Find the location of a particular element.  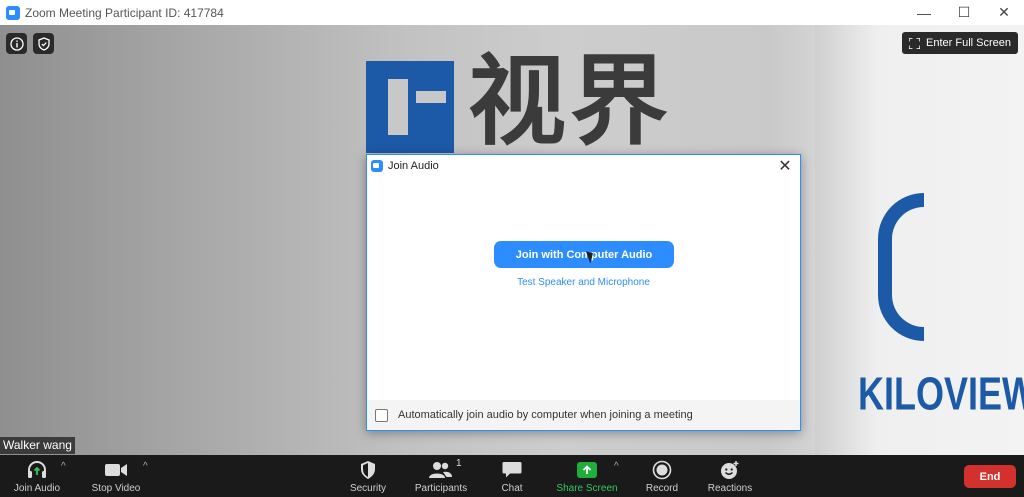

fullscreen-icon is located at coordinates (915, 43).